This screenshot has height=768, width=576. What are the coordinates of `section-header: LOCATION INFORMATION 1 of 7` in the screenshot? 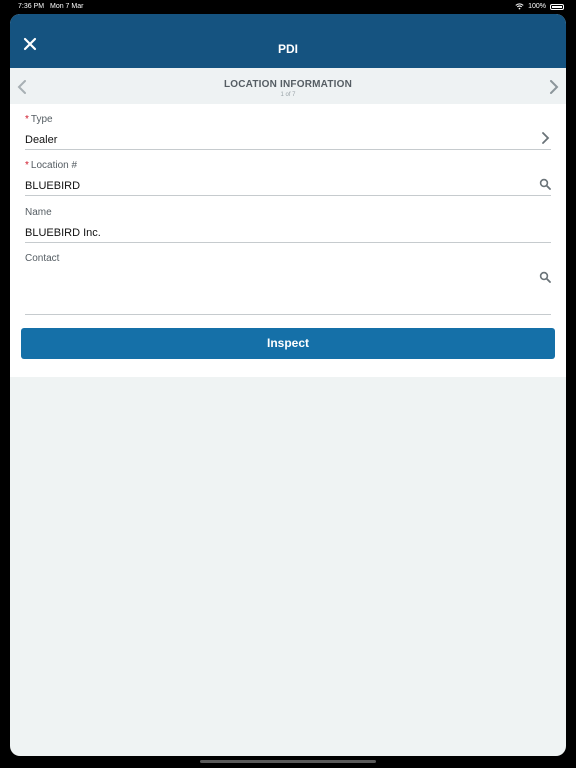 It's located at (288, 86).